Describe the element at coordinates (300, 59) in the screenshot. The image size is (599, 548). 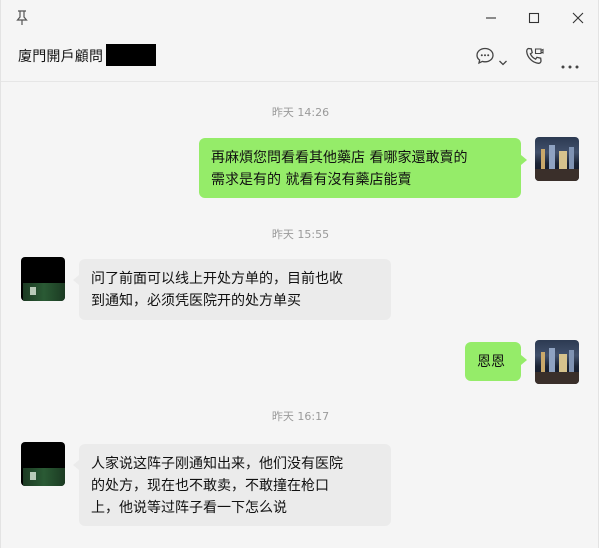
I see `chat-header: 廈門開戶顧問` at that location.